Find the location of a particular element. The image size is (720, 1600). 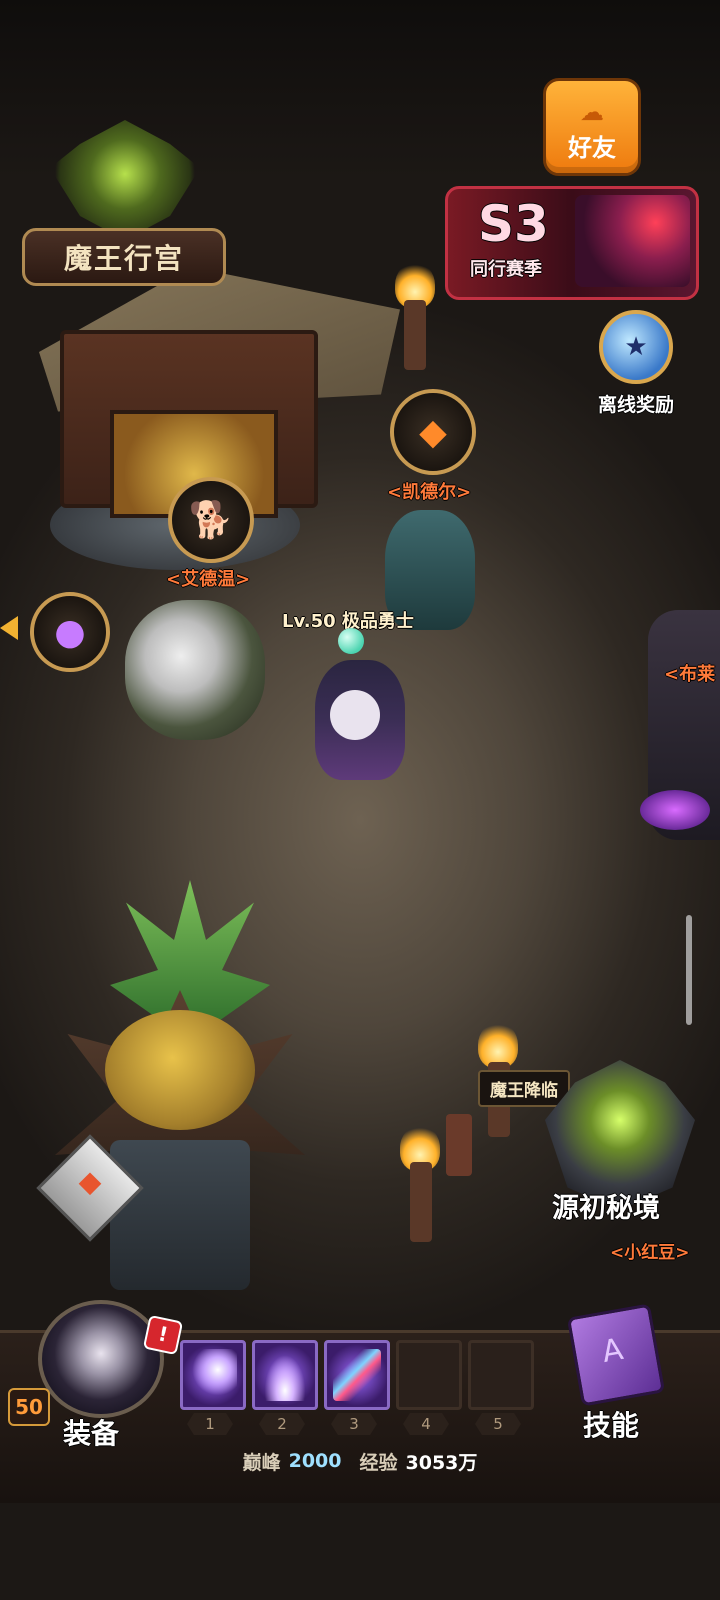

pineapple-boss-statue is located at coordinates (180, 1070).